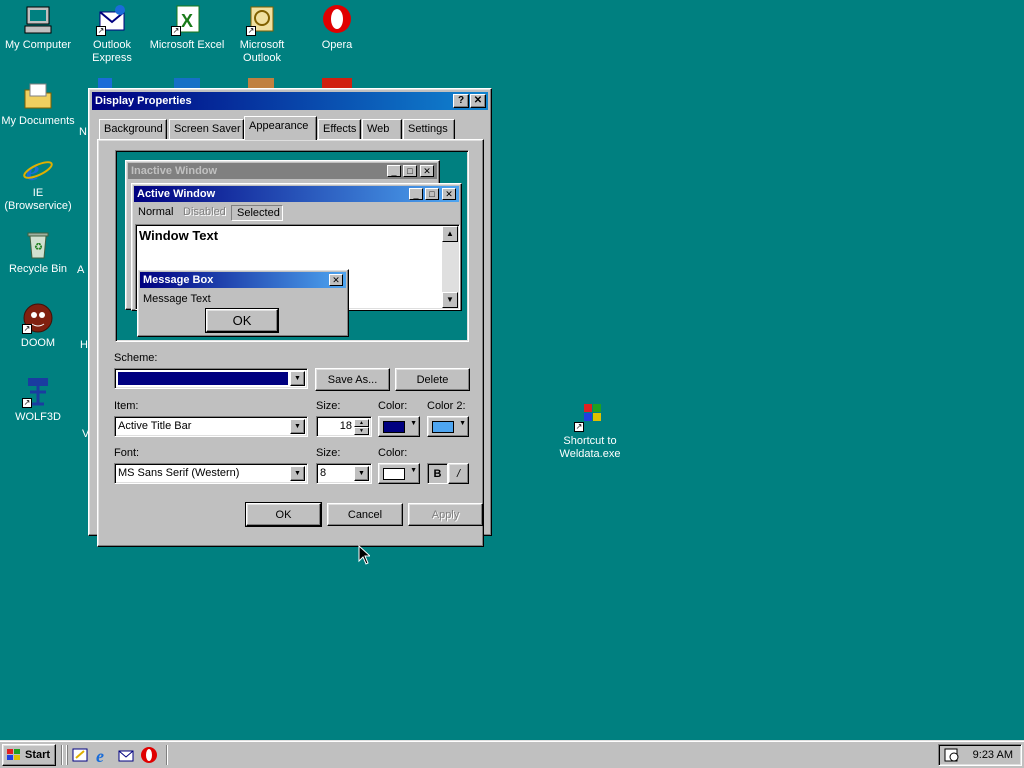  I want to click on windows-logo-icon, so click(13, 754).